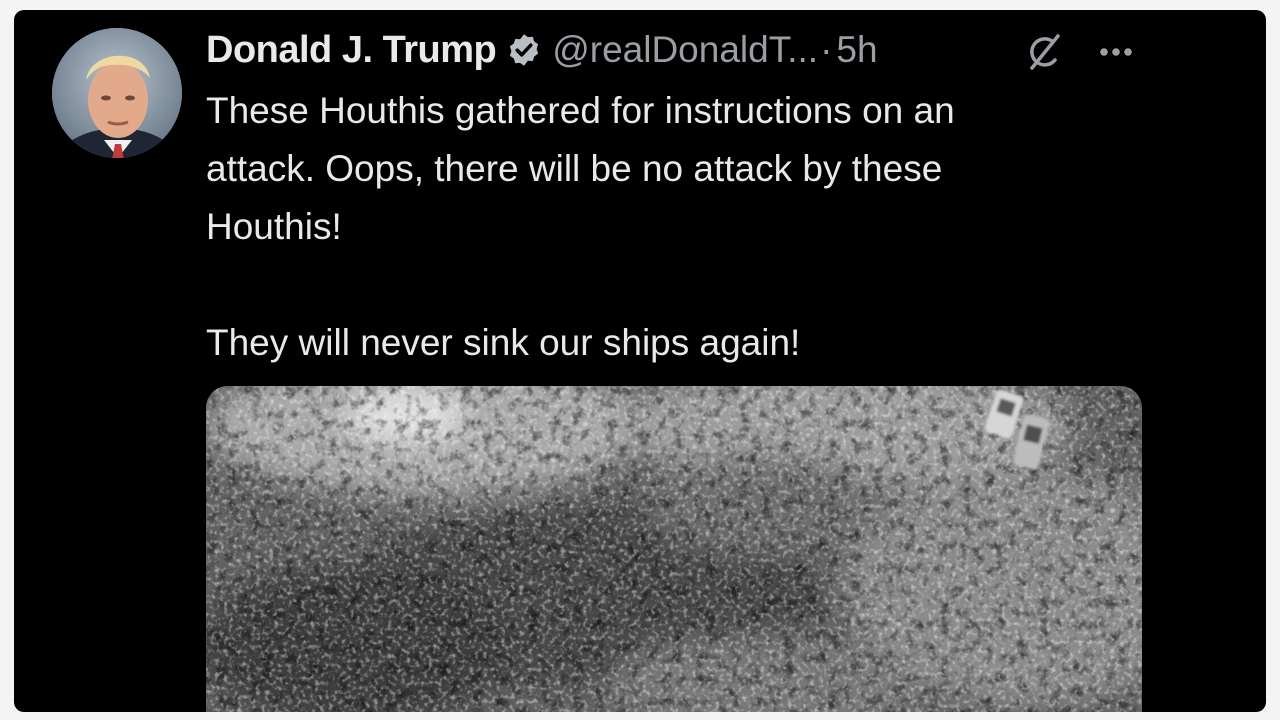  I want to click on avatar, so click(117, 93).